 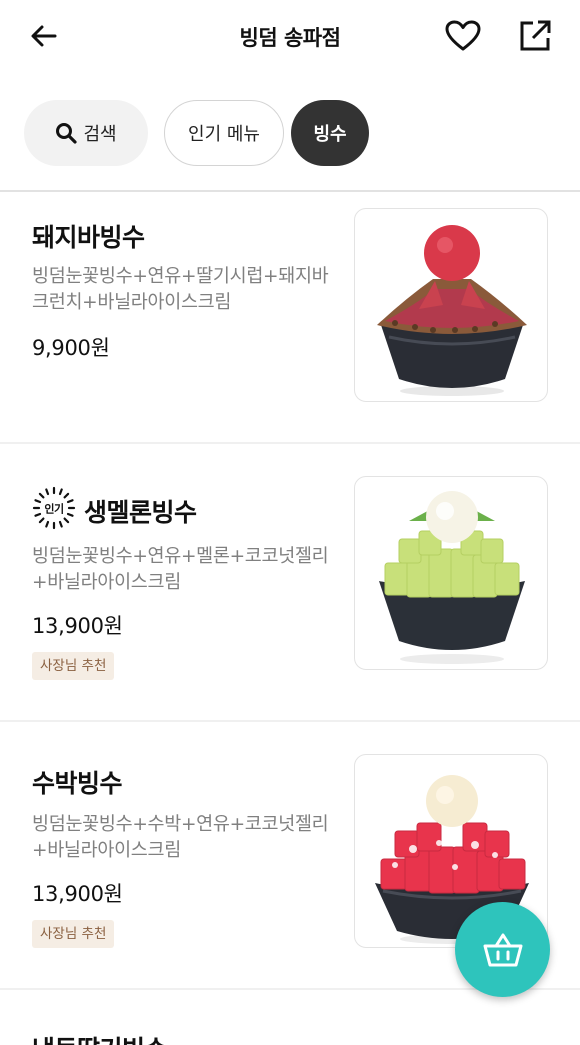 I want to click on favorite-button, so click(x=463, y=36).